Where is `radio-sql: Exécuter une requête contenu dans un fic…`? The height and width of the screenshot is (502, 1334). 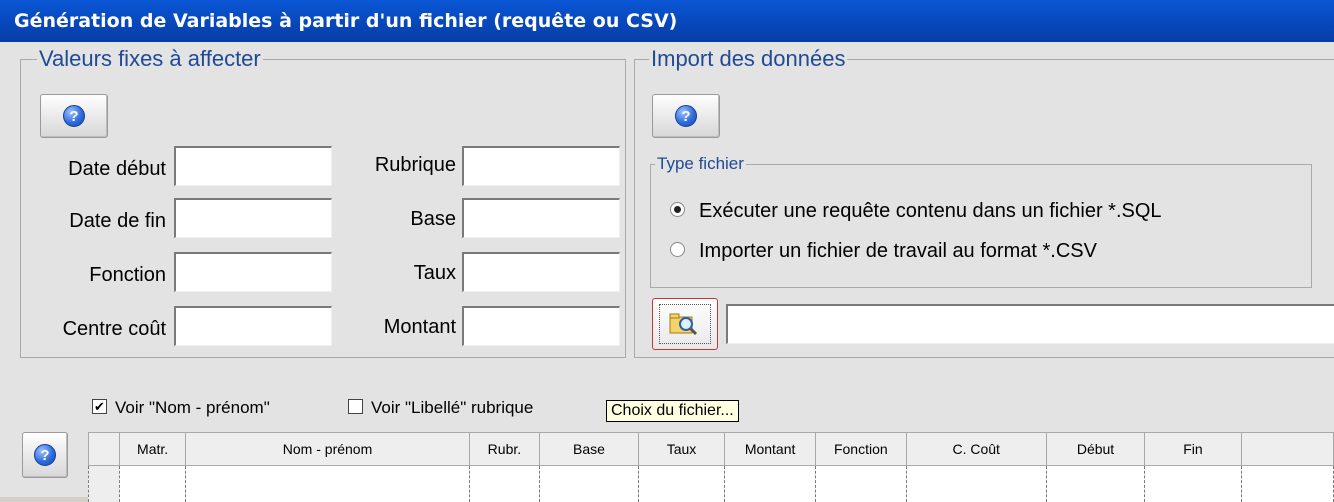 radio-sql: Exécuter une requête contenu dans un fic… is located at coordinates (916, 211).